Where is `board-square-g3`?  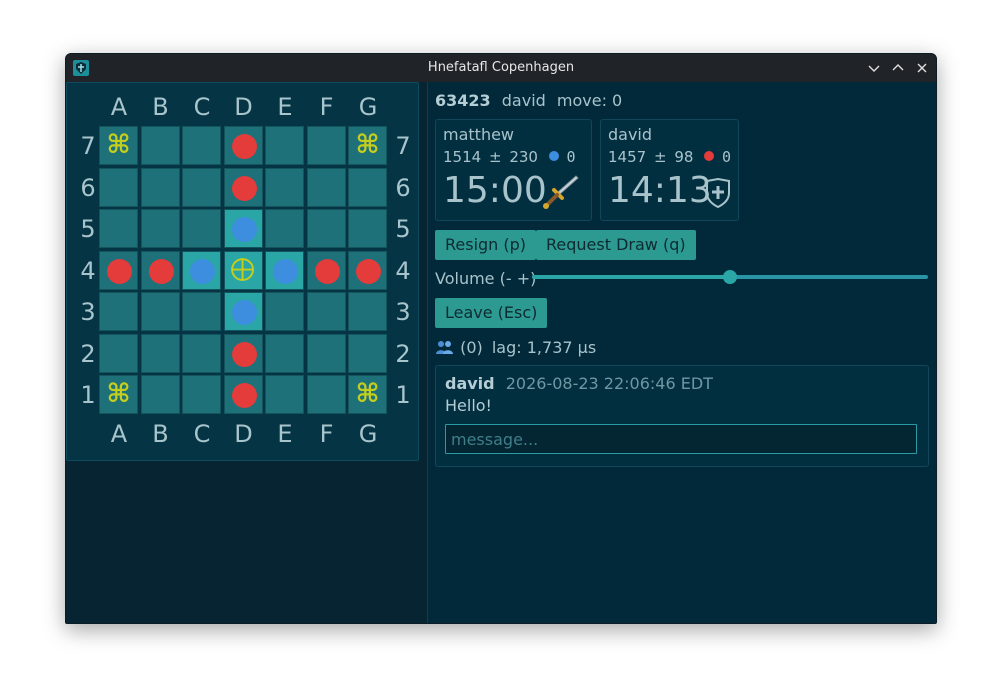 board-square-g3 is located at coordinates (367, 311).